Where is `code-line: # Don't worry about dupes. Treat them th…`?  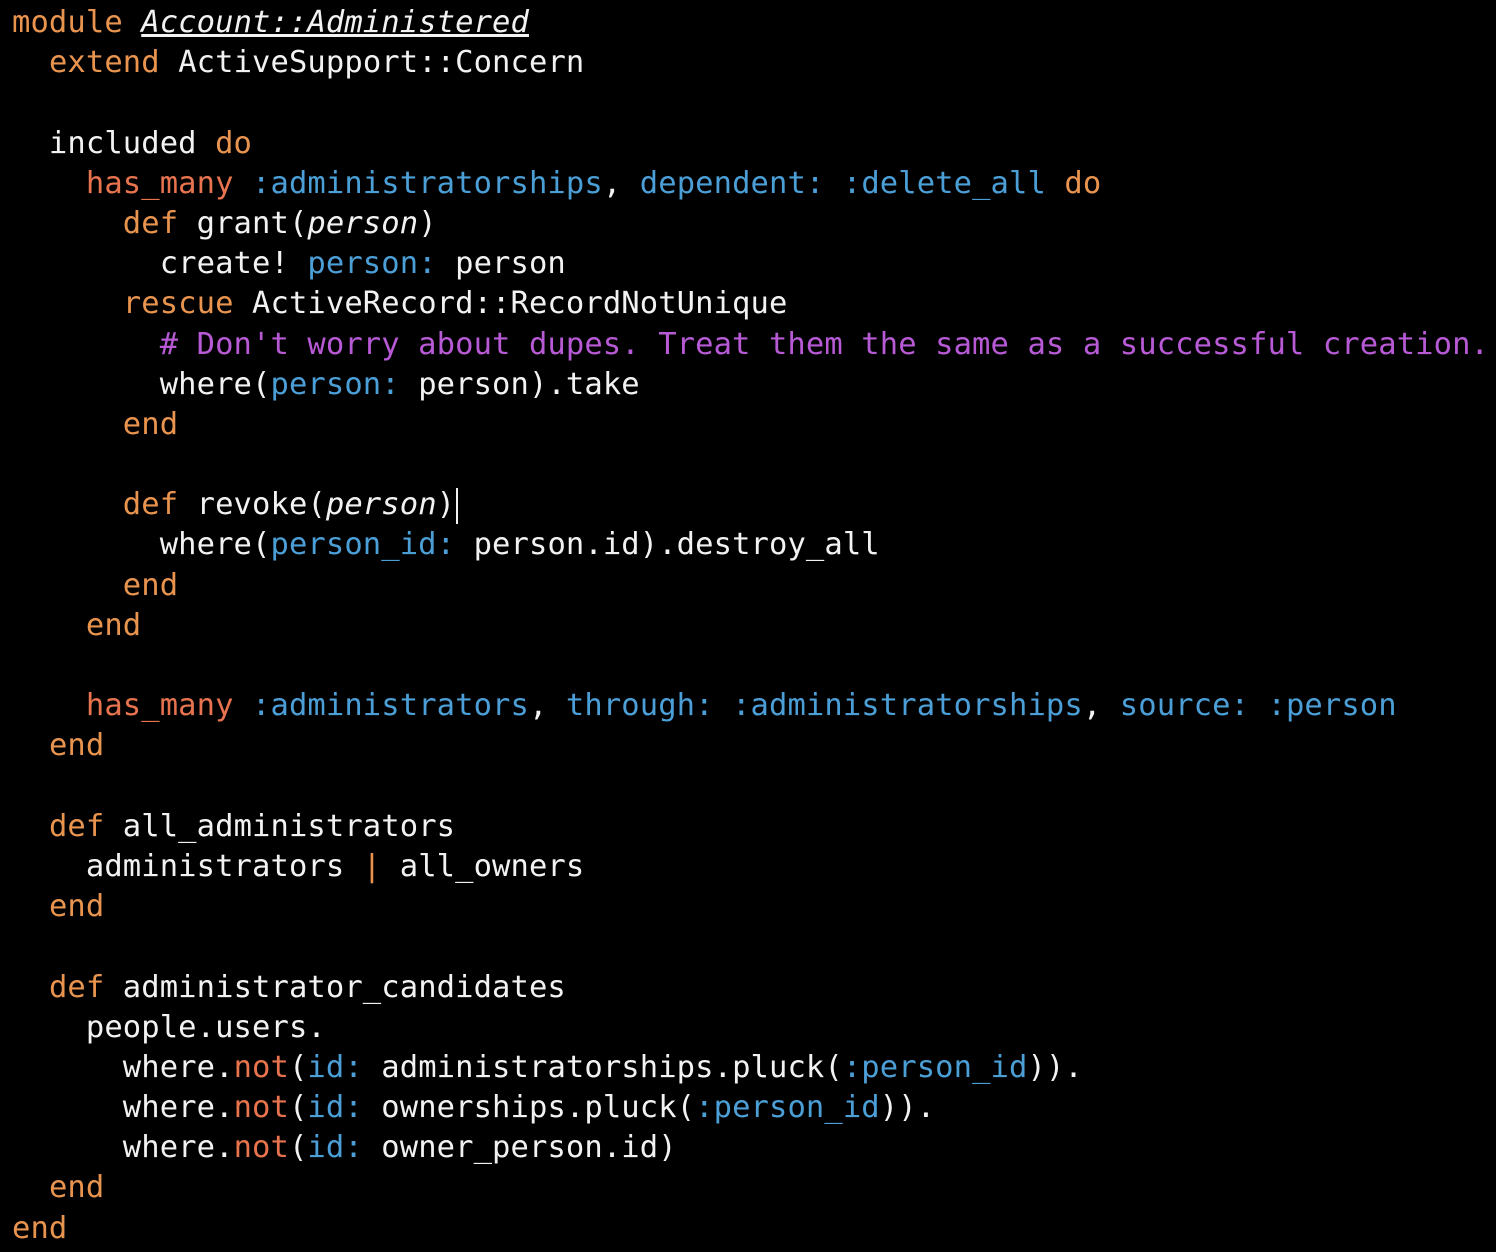 code-line: # Don't worry about dupes. Treat them th… is located at coordinates (748, 345).